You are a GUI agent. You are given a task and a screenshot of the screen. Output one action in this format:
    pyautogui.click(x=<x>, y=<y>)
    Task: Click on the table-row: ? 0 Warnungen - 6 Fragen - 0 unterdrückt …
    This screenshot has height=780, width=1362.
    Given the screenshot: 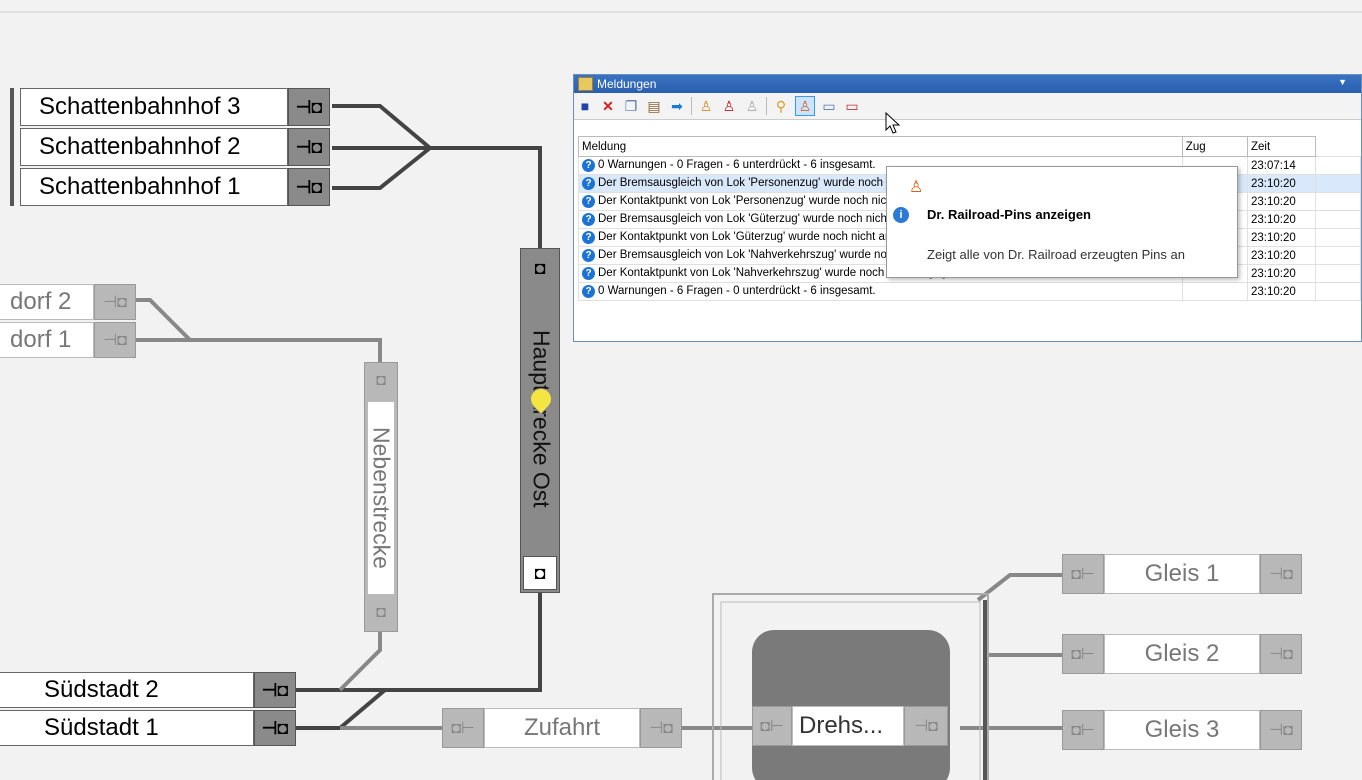 What is the action you would take?
    pyautogui.click(x=969, y=291)
    